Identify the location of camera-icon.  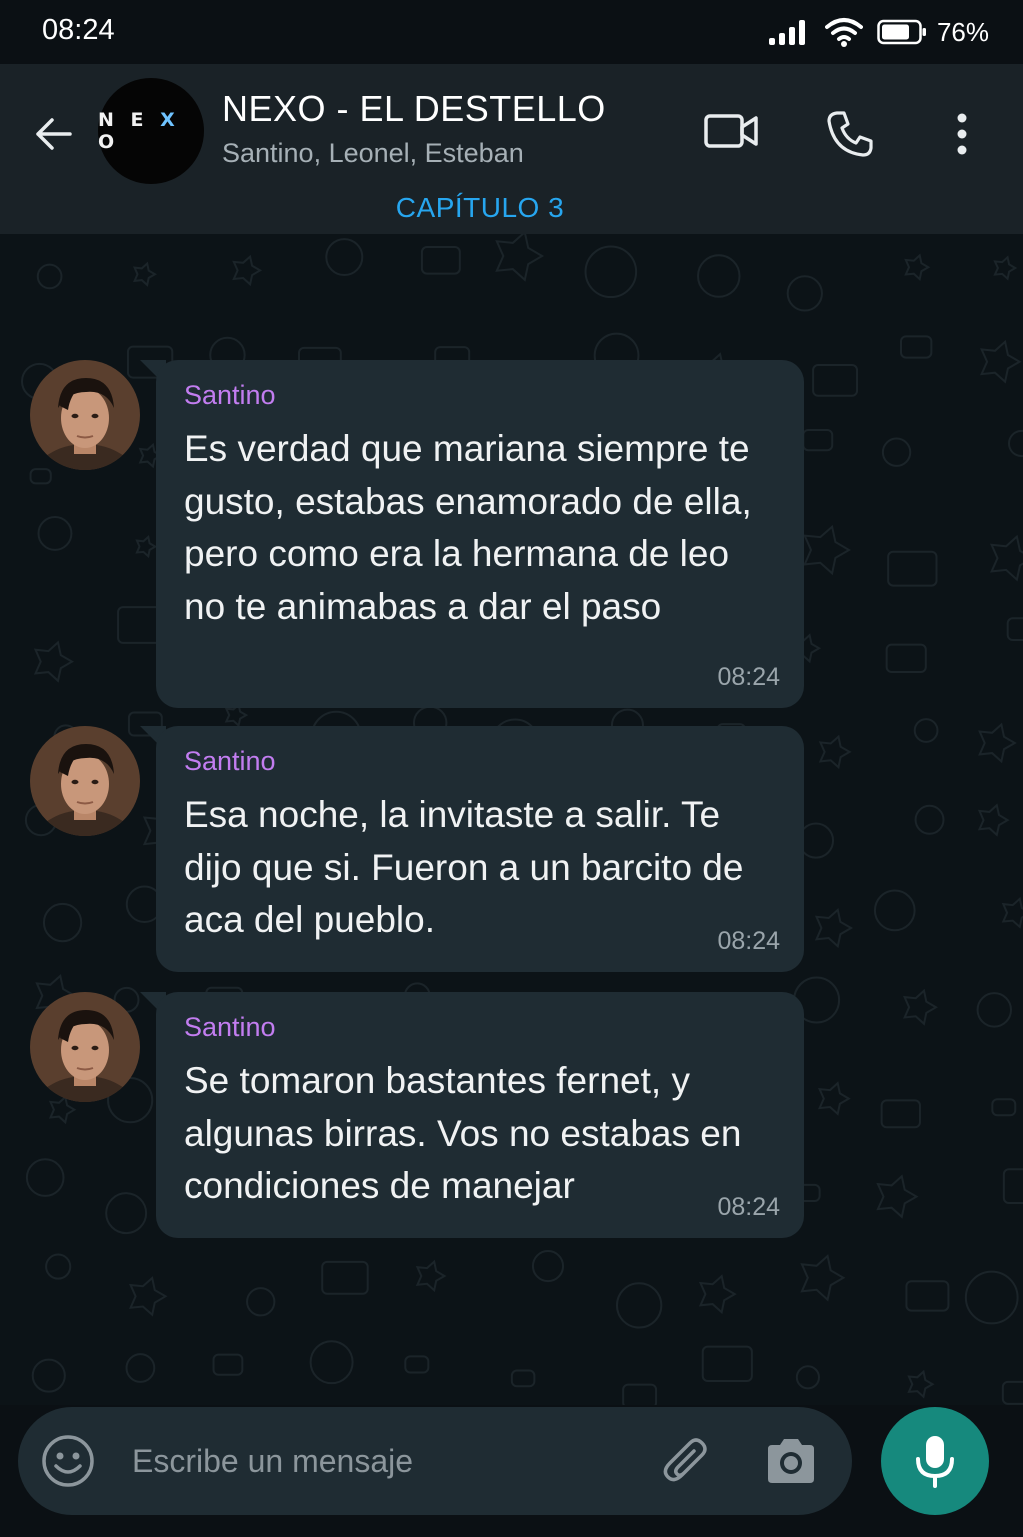
(791, 1461).